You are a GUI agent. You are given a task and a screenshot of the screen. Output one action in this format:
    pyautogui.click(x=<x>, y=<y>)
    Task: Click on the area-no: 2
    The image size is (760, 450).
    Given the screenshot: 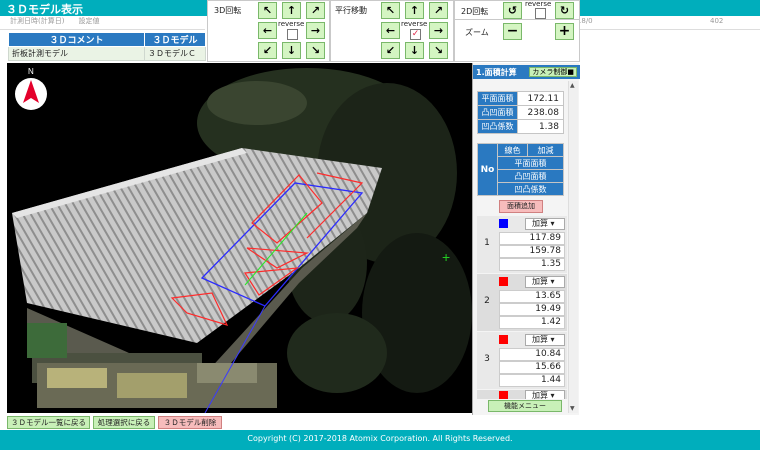 What is the action you would take?
    pyautogui.click(x=487, y=301)
    